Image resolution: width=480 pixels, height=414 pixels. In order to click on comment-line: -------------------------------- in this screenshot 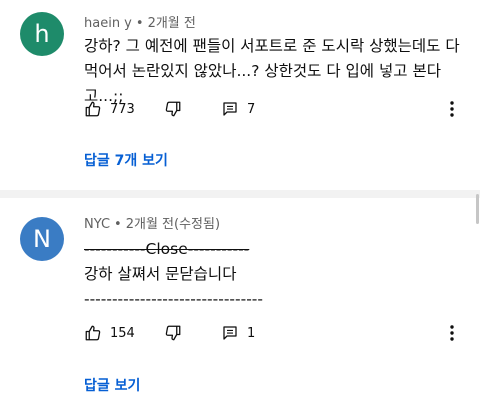, I will do `click(173, 299)`.